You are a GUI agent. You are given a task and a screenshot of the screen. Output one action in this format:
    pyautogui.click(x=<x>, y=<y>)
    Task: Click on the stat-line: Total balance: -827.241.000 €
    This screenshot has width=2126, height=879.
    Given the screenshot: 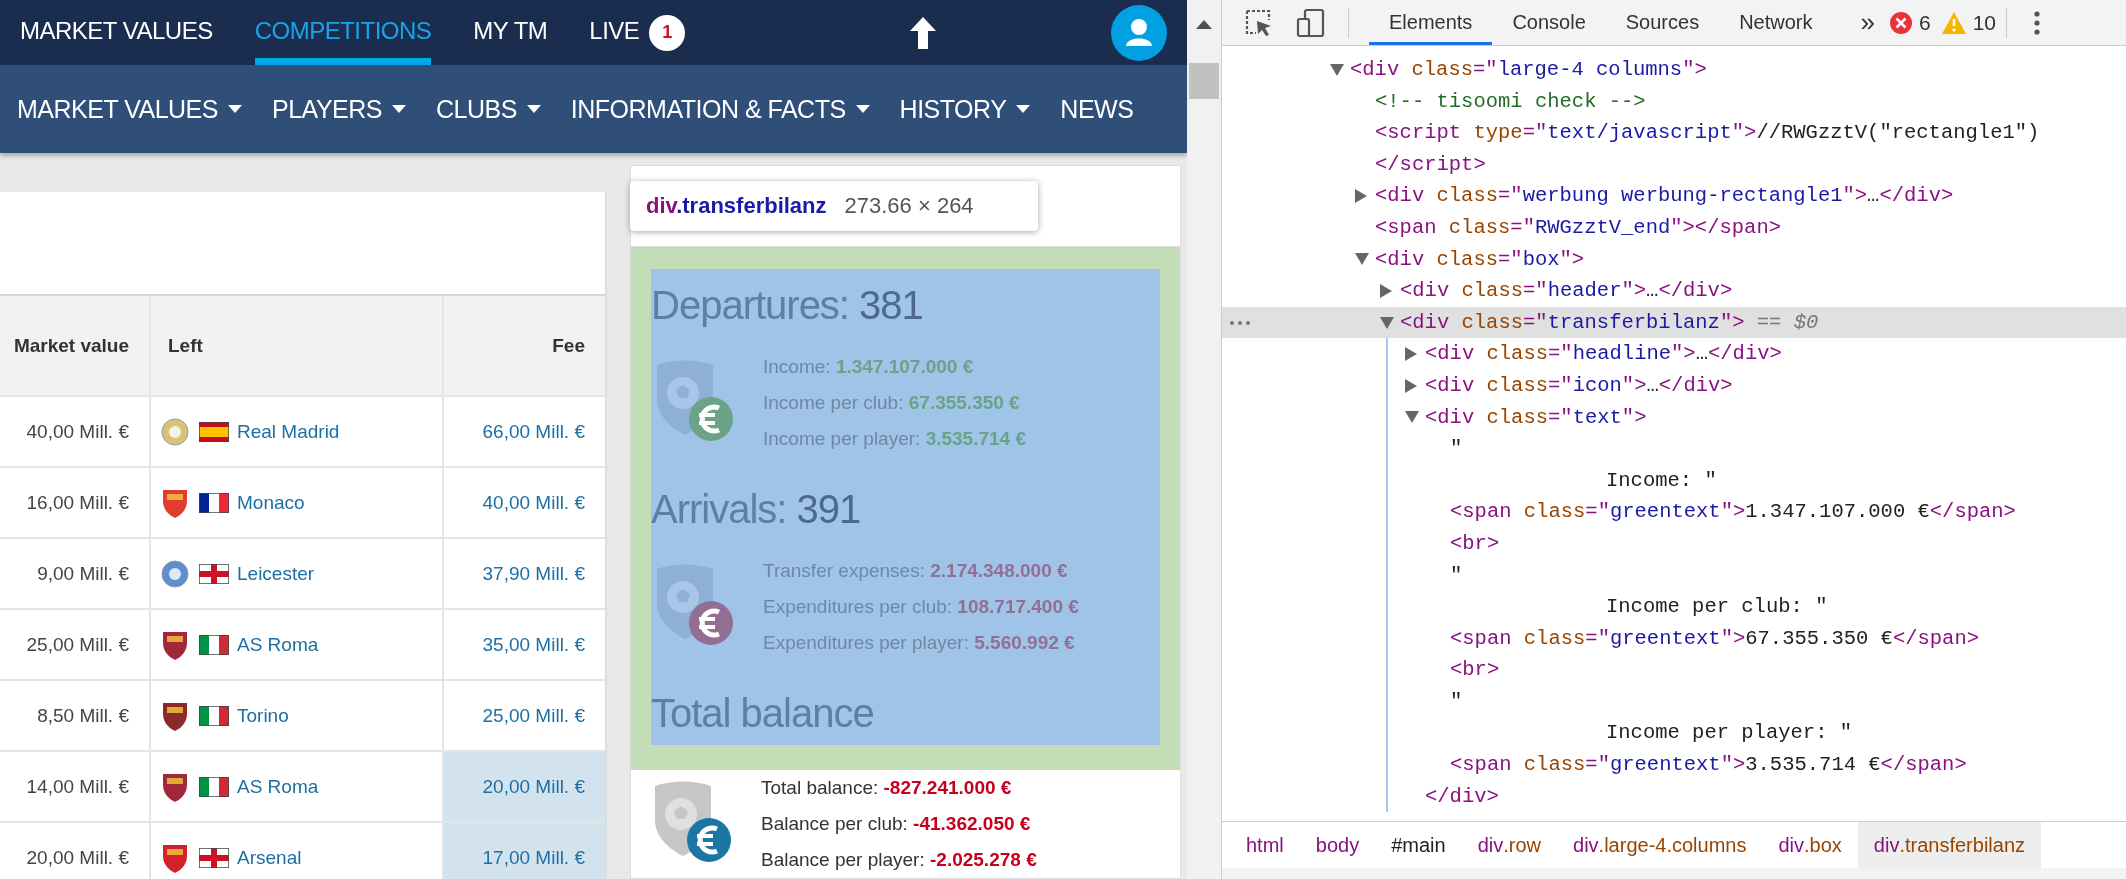 What is the action you would take?
    pyautogui.click(x=887, y=788)
    